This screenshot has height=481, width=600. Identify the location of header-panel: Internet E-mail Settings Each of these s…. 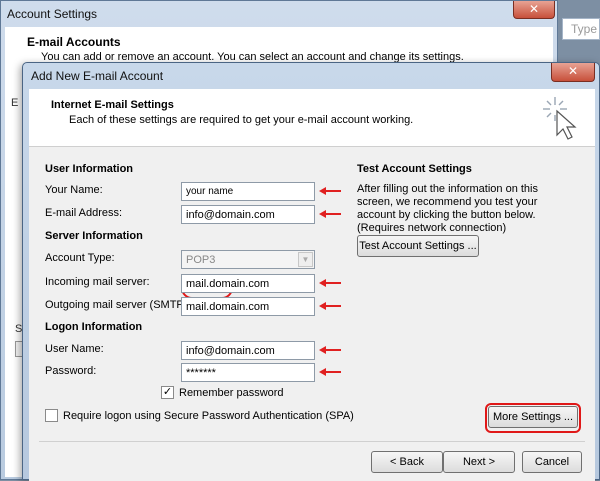
(312, 118).